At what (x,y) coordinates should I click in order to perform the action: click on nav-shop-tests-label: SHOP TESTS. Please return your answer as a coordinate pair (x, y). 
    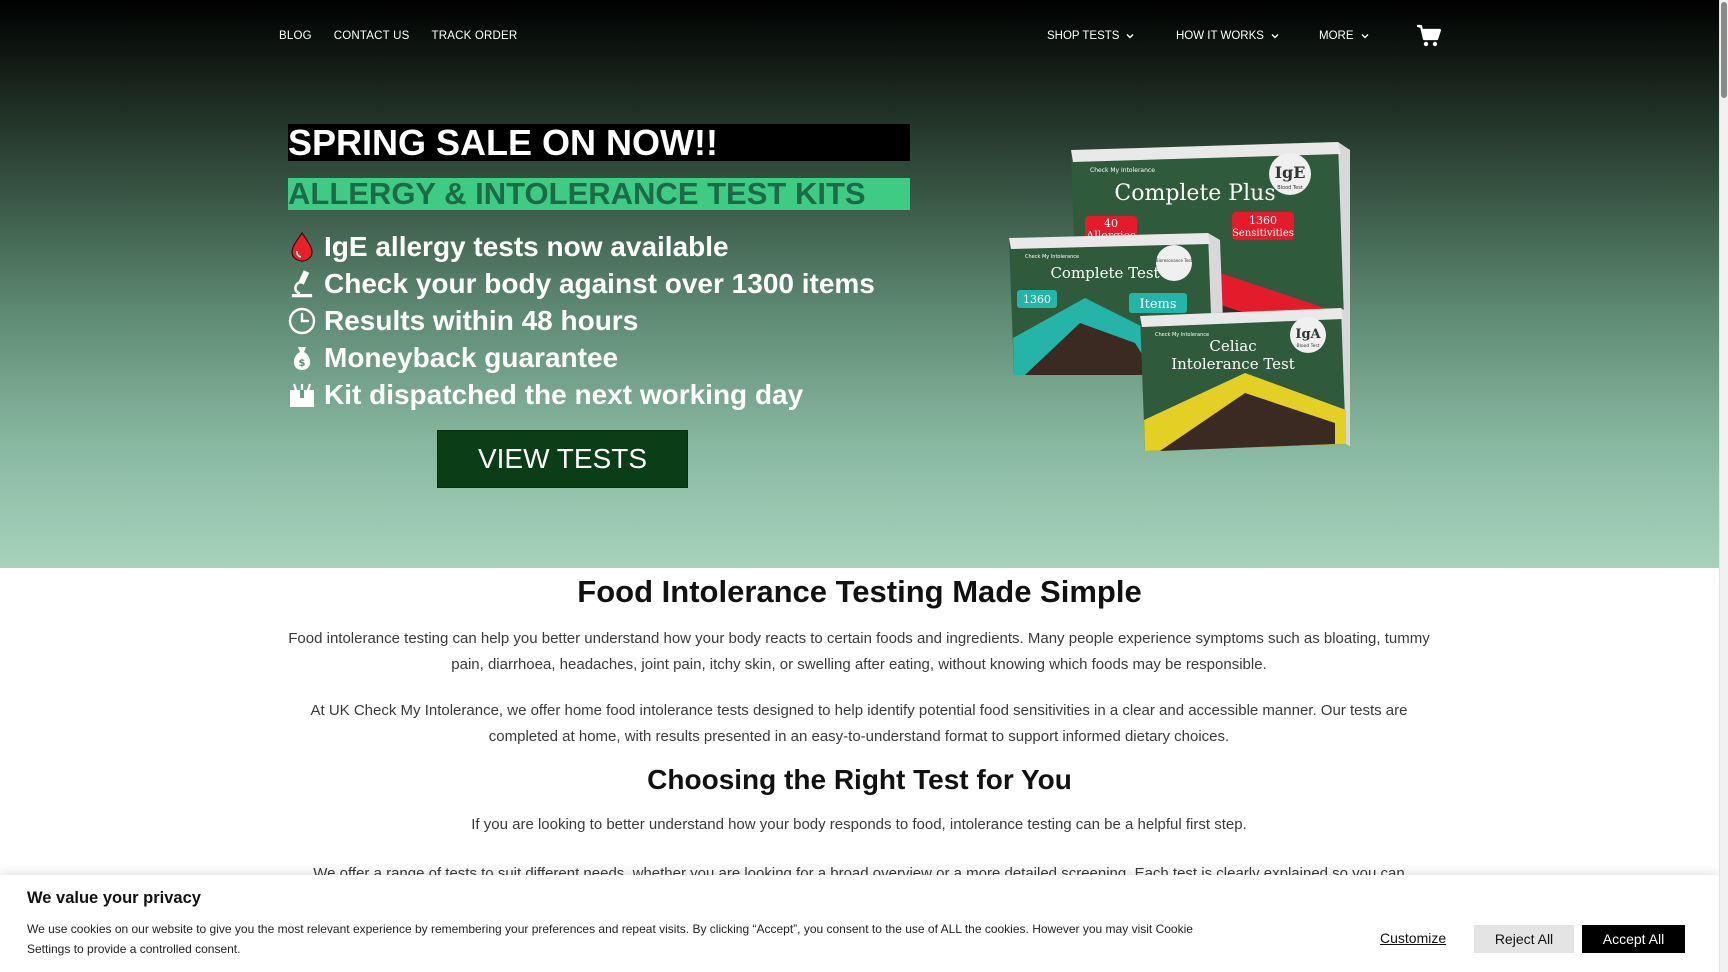
    Looking at the image, I should click on (1083, 36).